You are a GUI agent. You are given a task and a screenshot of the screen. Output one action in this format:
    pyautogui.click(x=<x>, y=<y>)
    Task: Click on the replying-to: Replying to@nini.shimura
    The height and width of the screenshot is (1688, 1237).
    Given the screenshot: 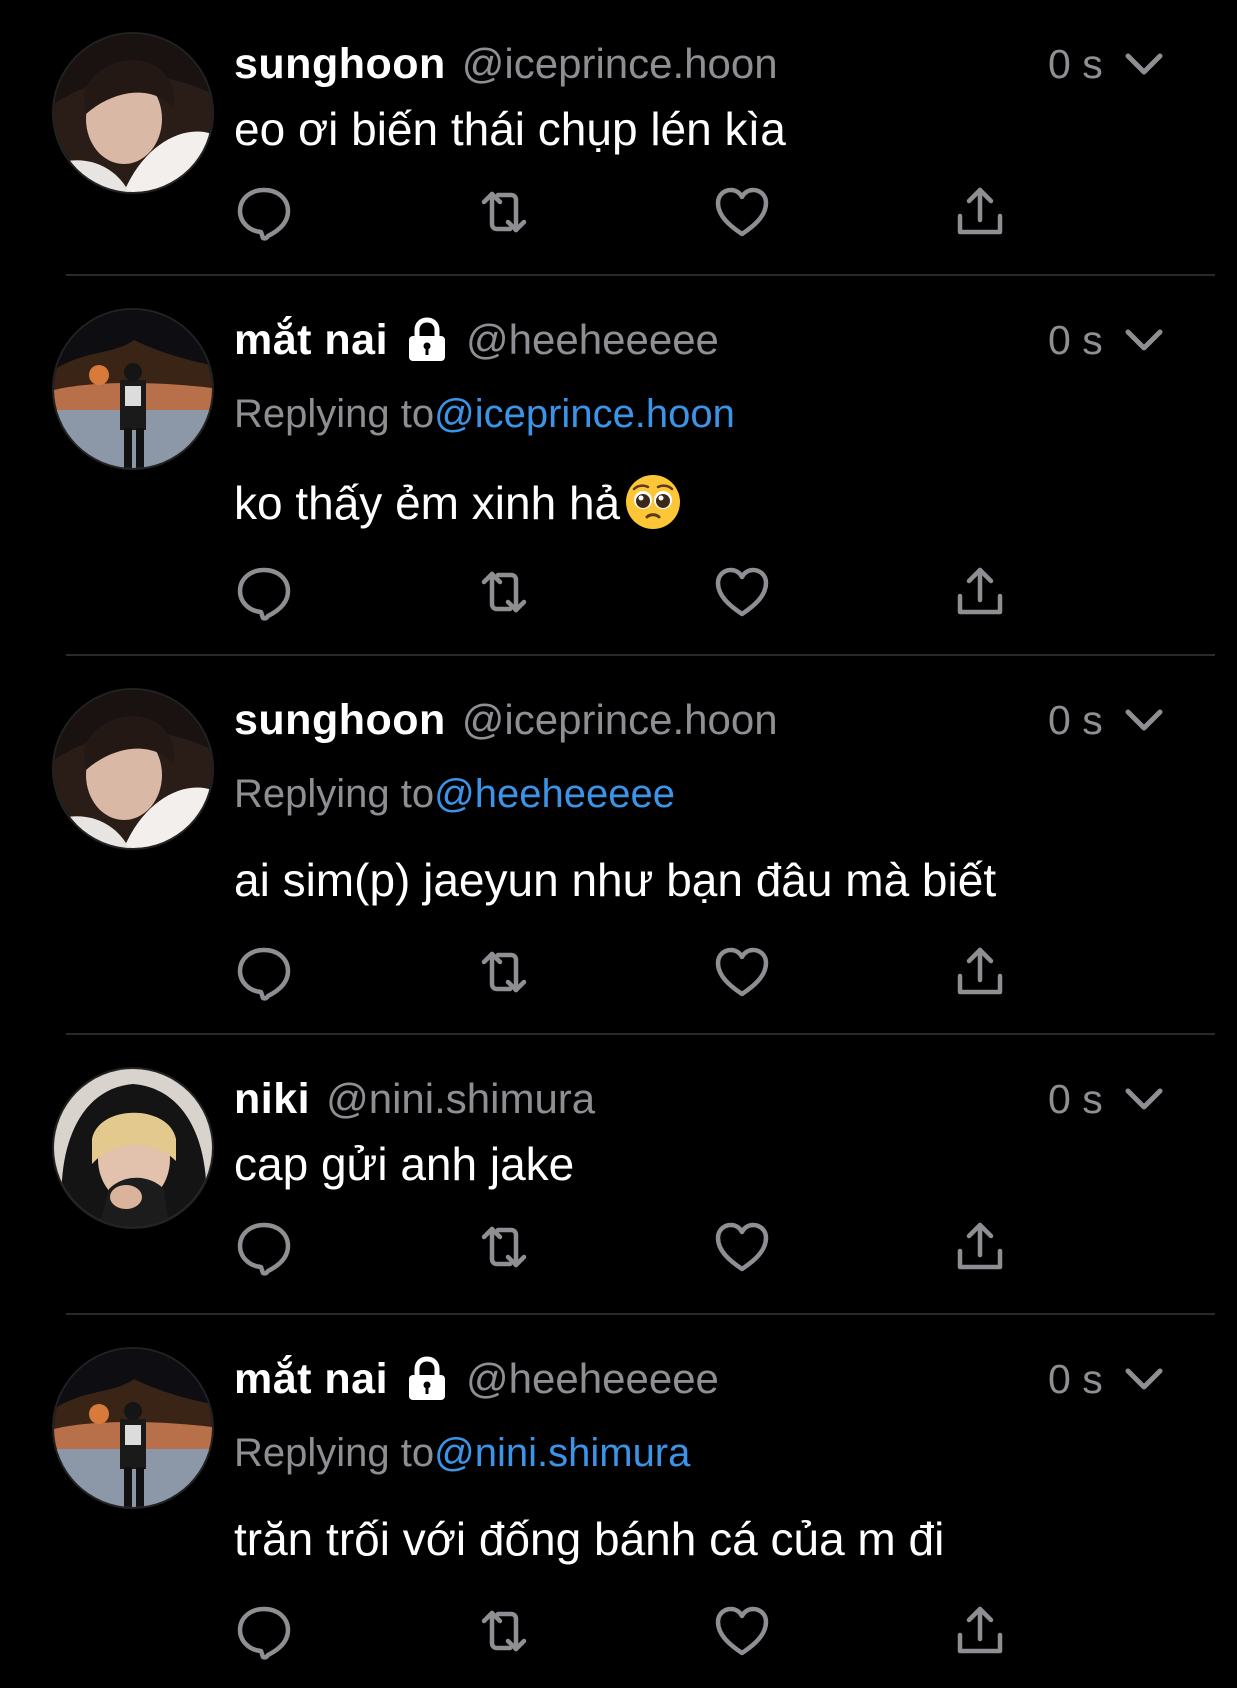 What is the action you would take?
    pyautogui.click(x=462, y=1453)
    